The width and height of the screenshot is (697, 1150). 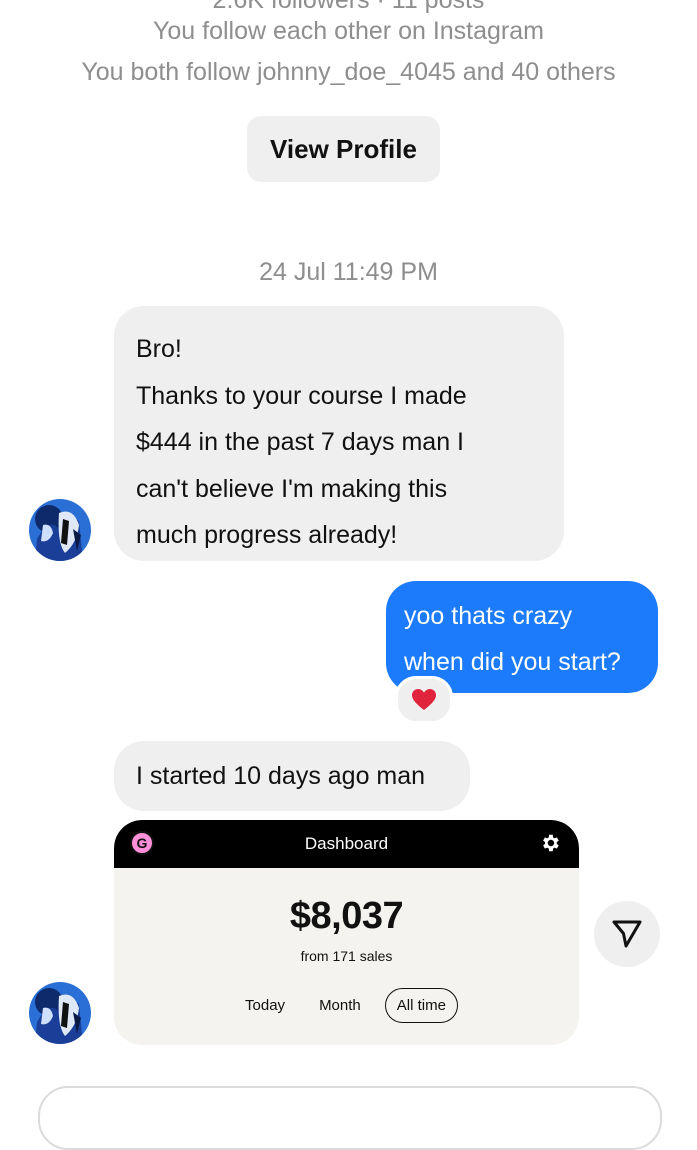 I want to click on message-line: yoo thats crazy, so click(x=488, y=616).